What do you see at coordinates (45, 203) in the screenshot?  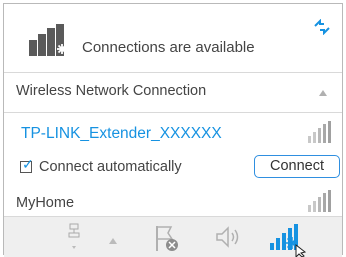 I see `network-name-myhome: MyHome` at bounding box center [45, 203].